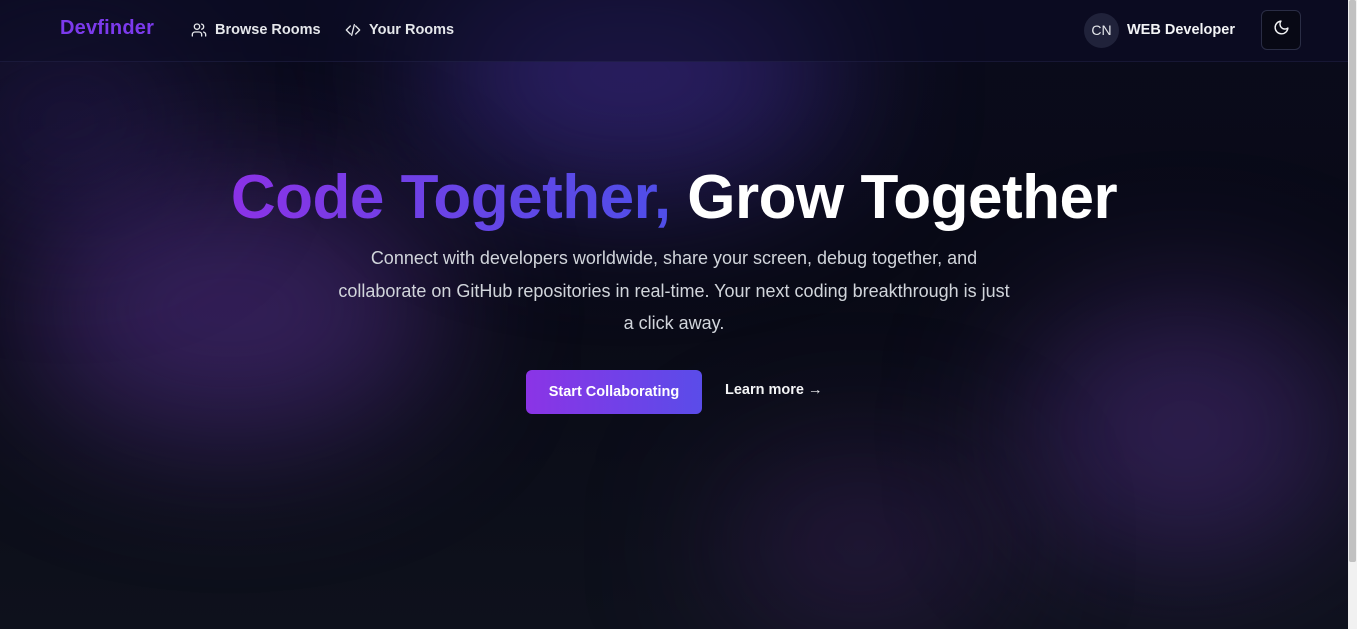  I want to click on nav-browse-rooms-label: Browse Rooms, so click(268, 30).